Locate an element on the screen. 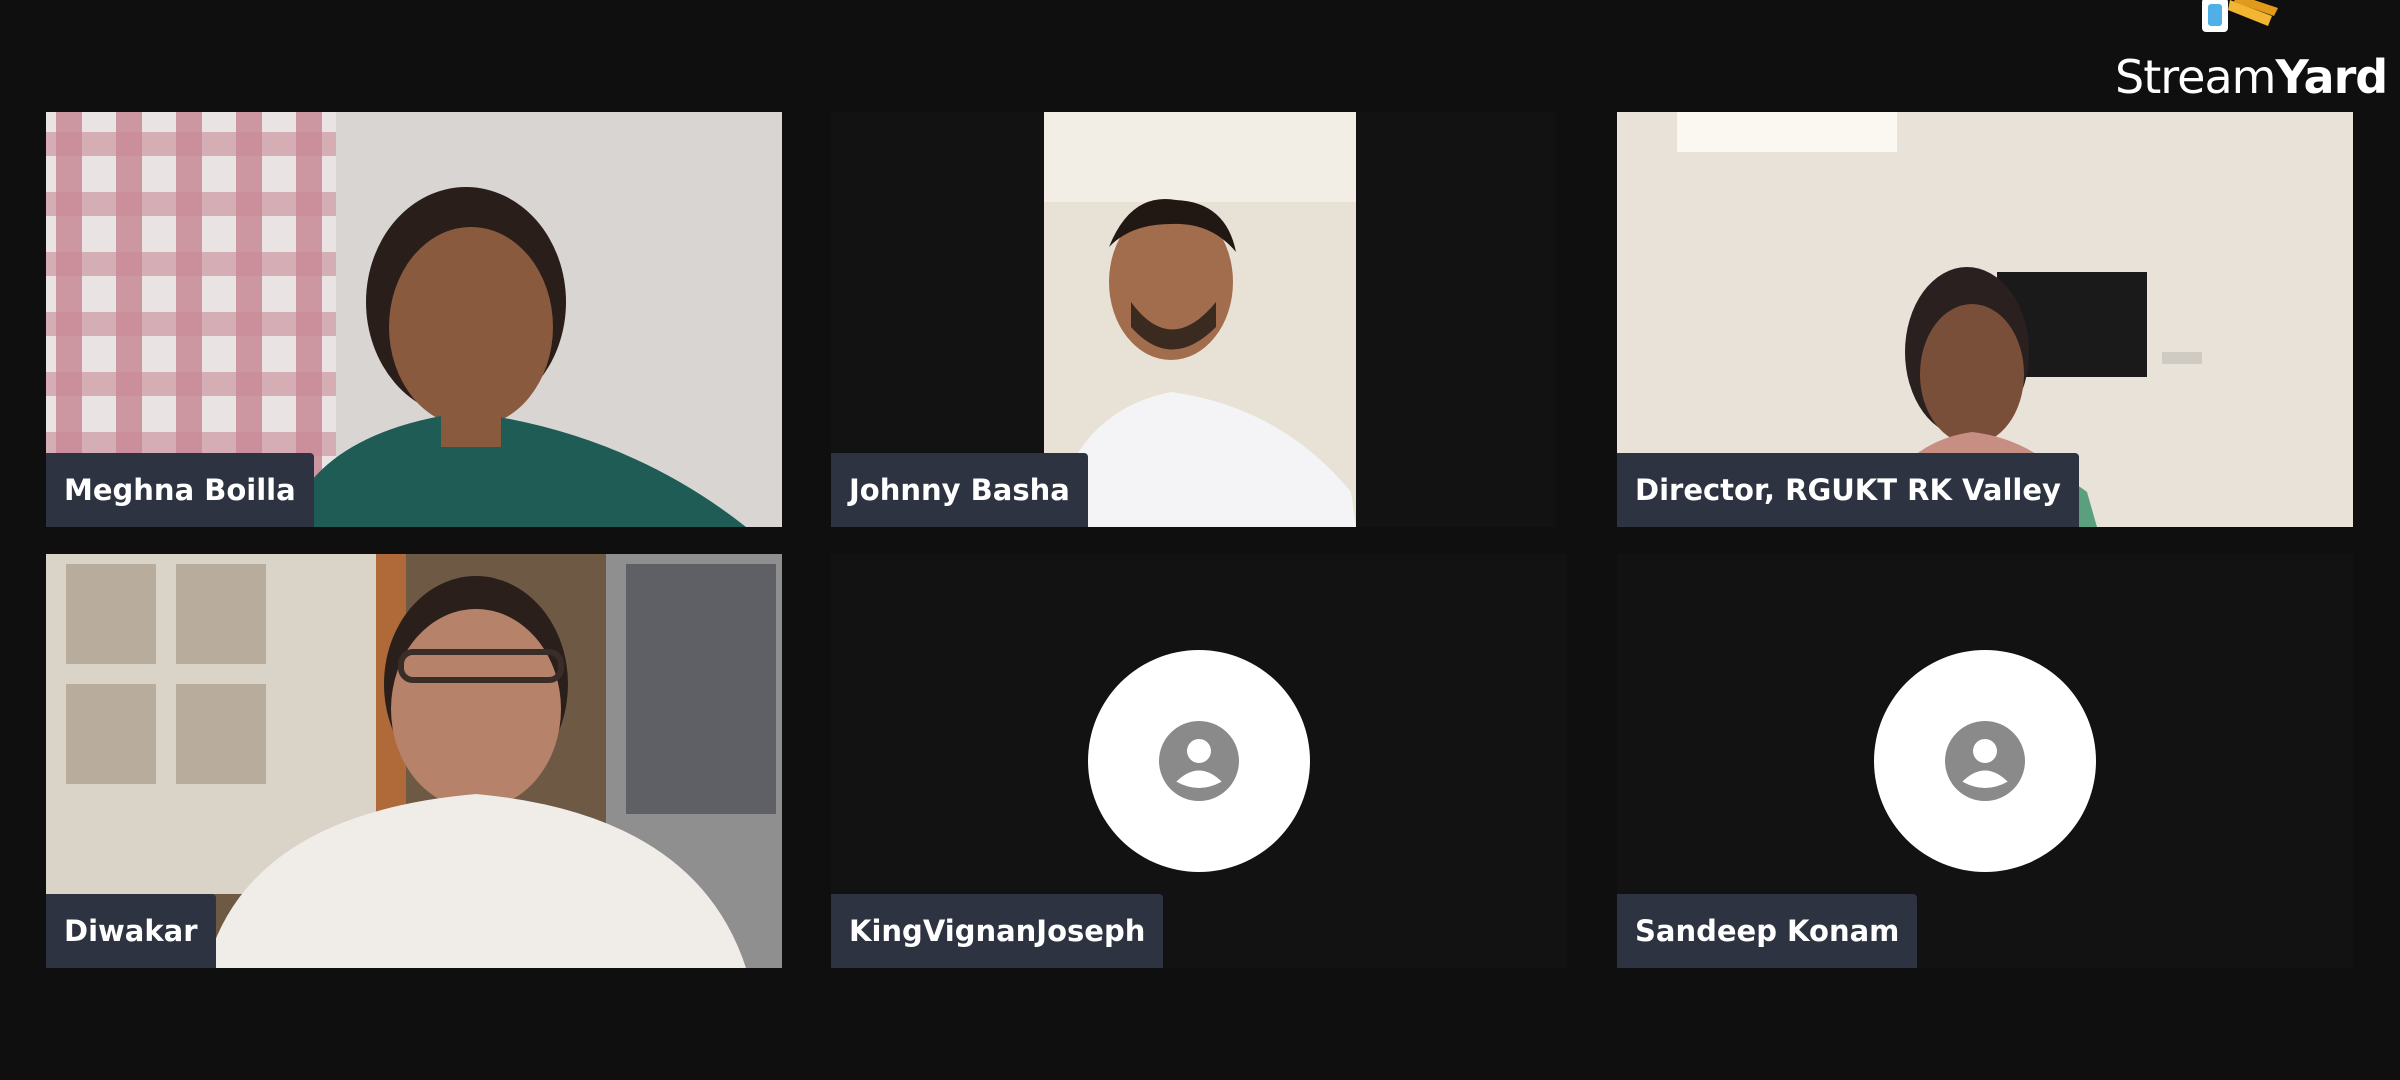 Image resolution: width=2400 pixels, height=1080 pixels. participant-nameplate: Director, RGUKT RK Valley is located at coordinates (1848, 490).